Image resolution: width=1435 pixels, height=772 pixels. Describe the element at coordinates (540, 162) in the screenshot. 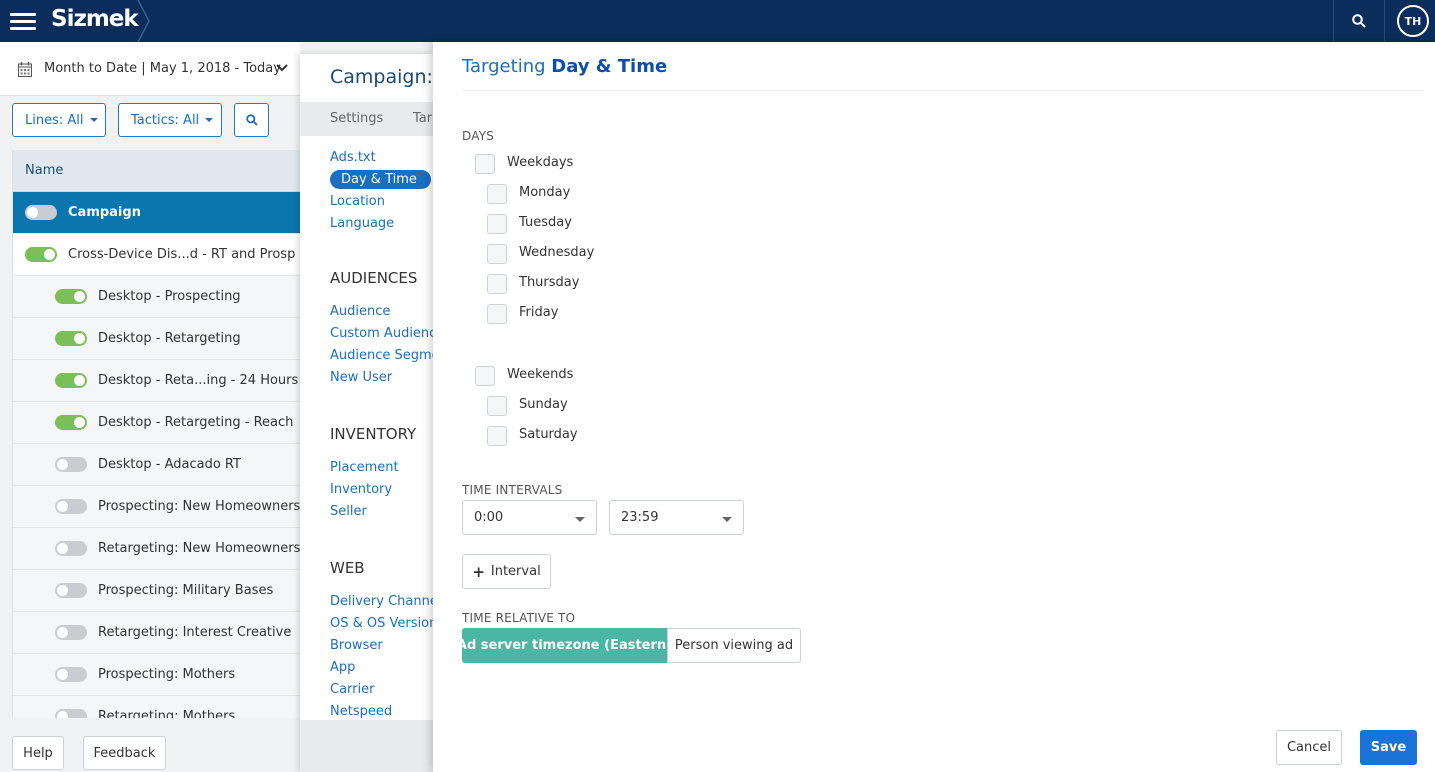

I see `weekdays-label: Weekdays` at that location.